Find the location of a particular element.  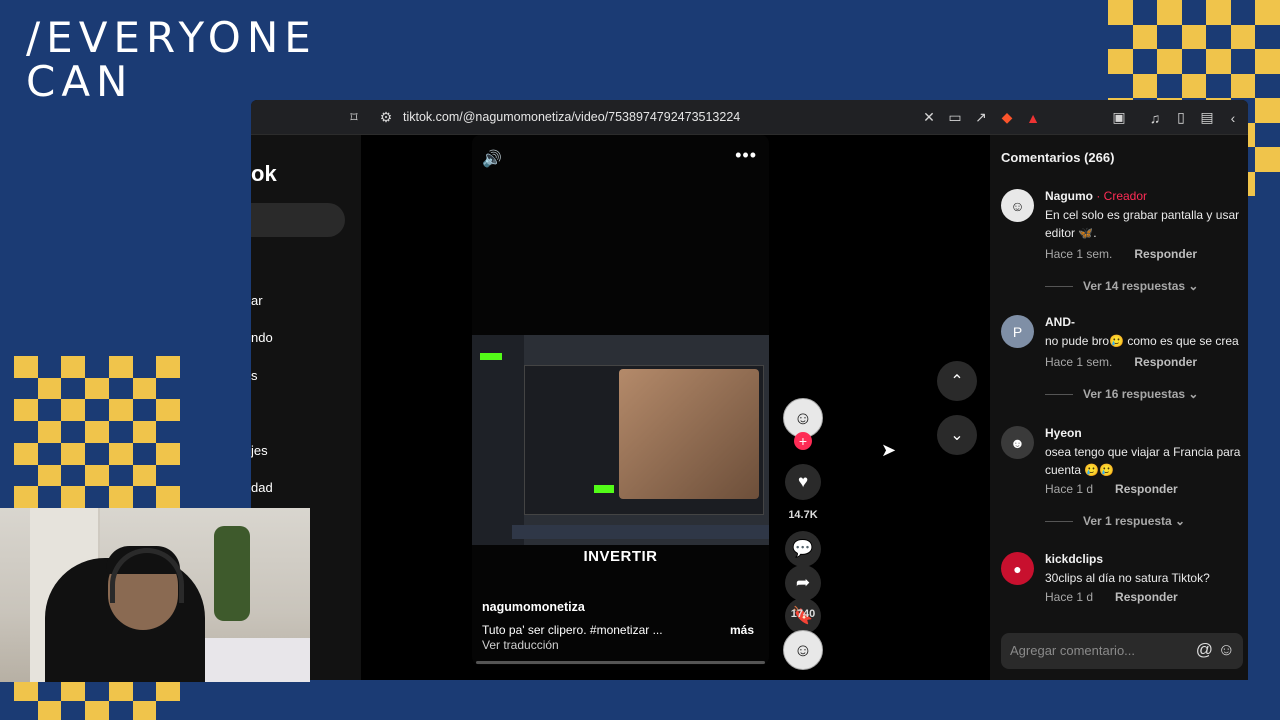

next-video-chevron-down-icon: ⌄ is located at coordinates (957, 435).